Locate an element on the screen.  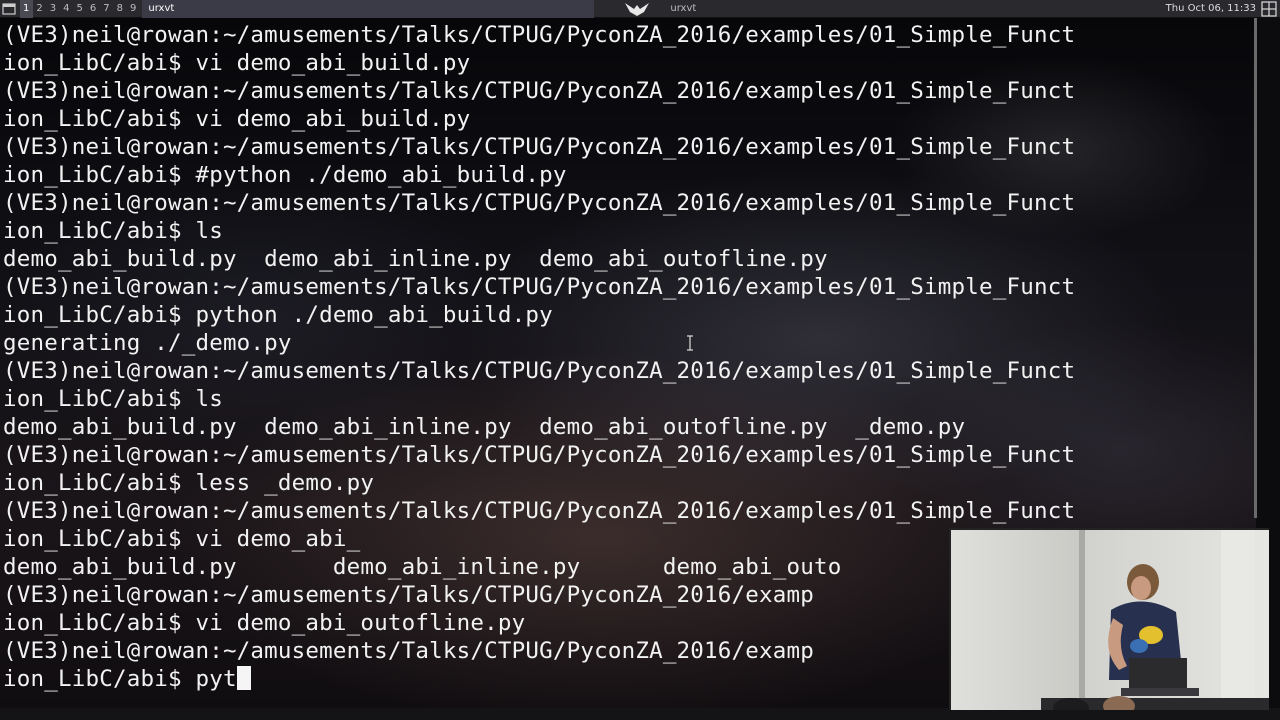
ibeam-cursor-icon is located at coordinates (690, 343).